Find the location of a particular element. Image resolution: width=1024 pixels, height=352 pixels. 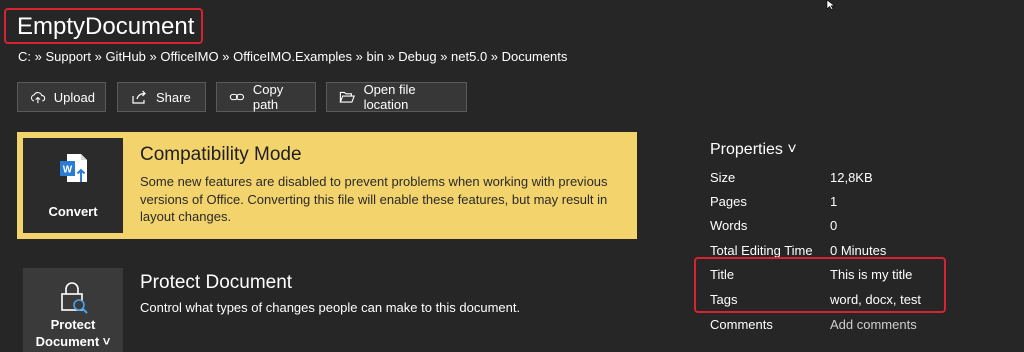

open-file-location-button: Open file location is located at coordinates (396, 97).